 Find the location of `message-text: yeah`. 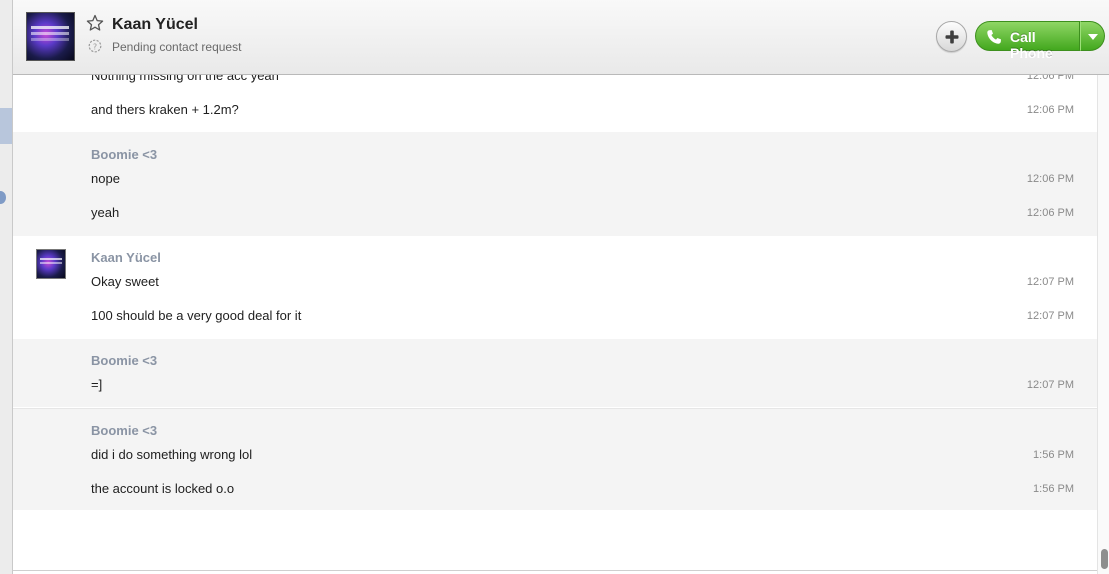

message-text: yeah is located at coordinates (105, 212).